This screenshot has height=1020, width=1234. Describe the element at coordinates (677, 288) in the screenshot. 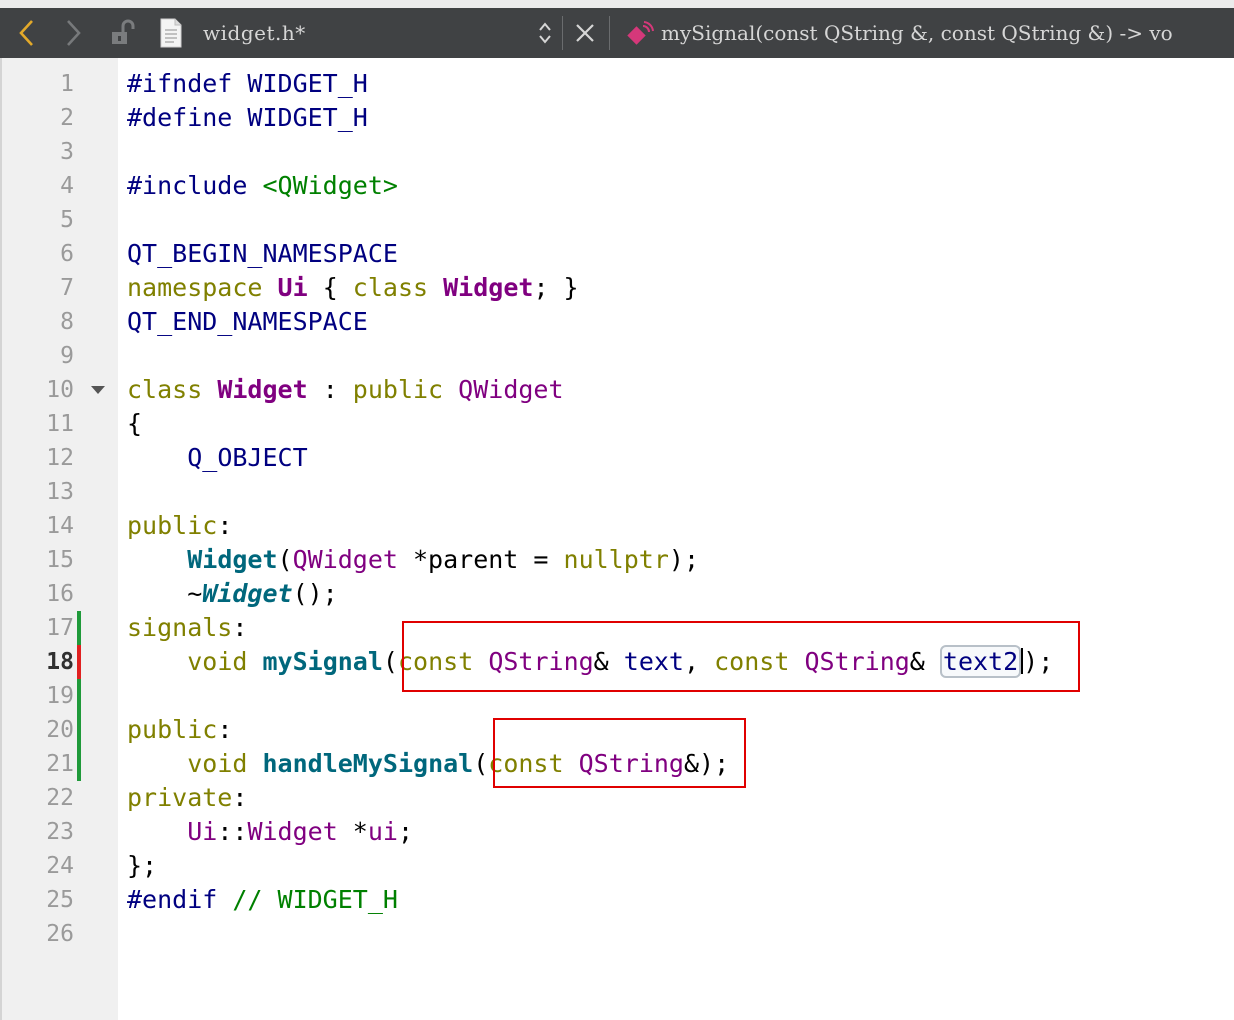

I see `code-line: namespace Ui { class Widget; }` at that location.